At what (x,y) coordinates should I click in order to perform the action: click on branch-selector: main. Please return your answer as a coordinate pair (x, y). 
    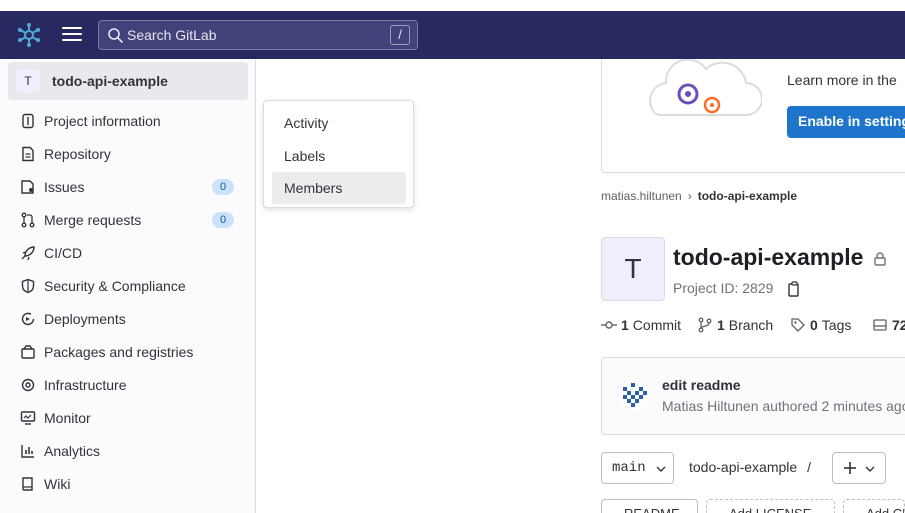
    Looking at the image, I should click on (637, 468).